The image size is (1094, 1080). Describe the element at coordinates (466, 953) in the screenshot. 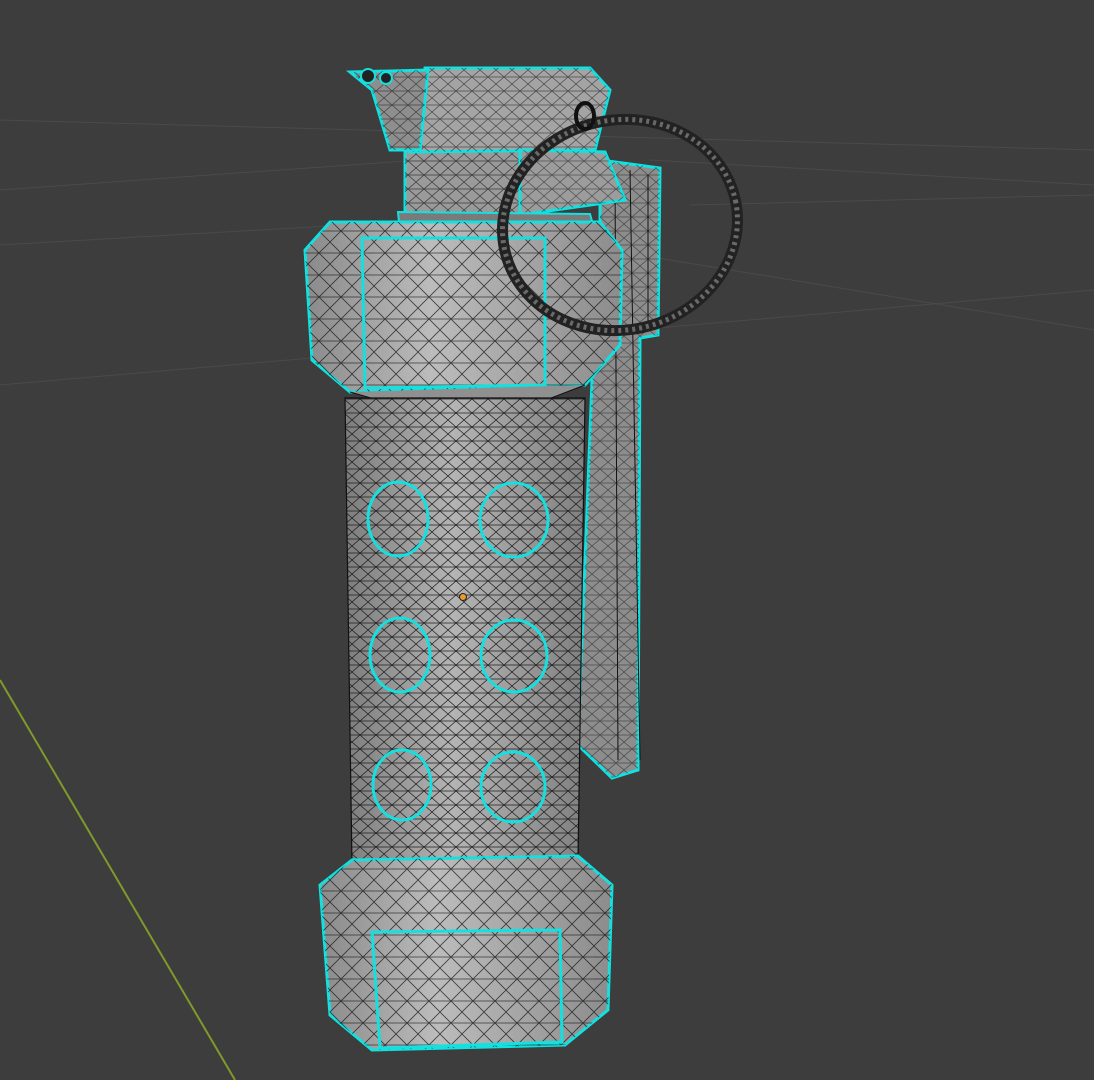

I see `bottom-cap` at that location.